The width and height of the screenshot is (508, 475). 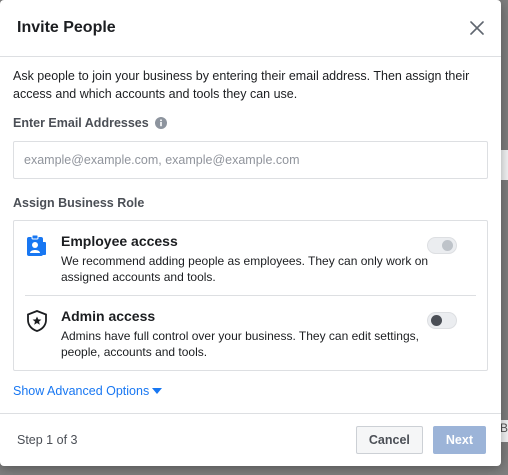 What do you see at coordinates (47, 440) in the screenshot?
I see `step-indicator: Step 1 of 3` at bounding box center [47, 440].